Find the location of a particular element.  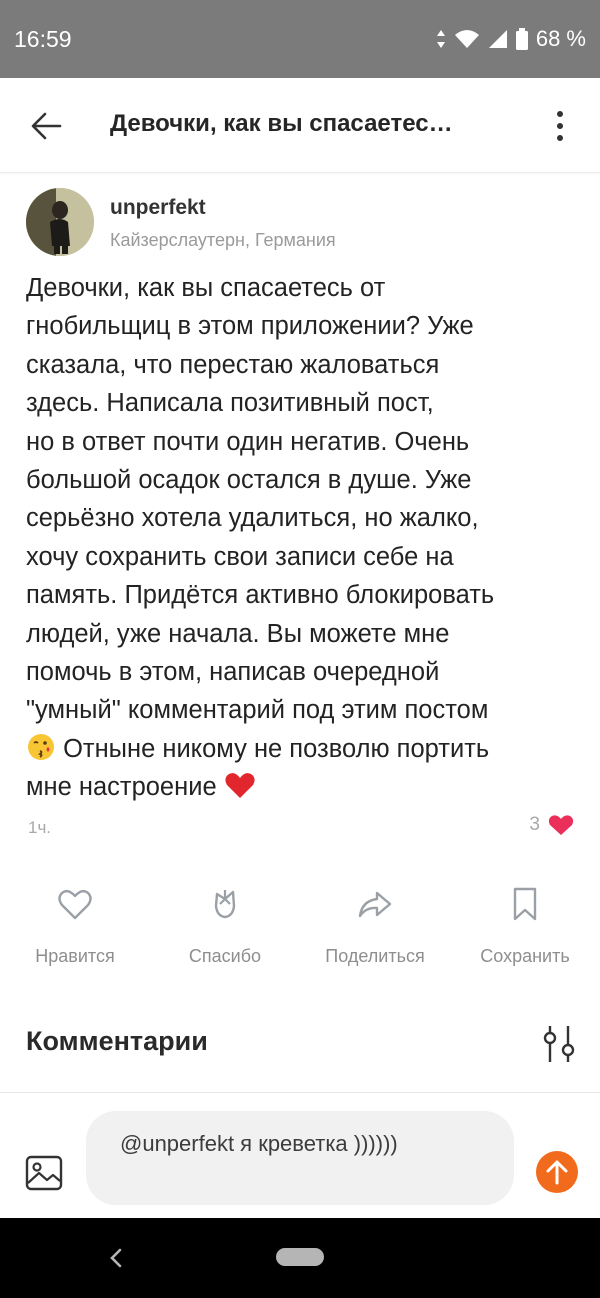

share-arrow-icon is located at coordinates (375, 904).